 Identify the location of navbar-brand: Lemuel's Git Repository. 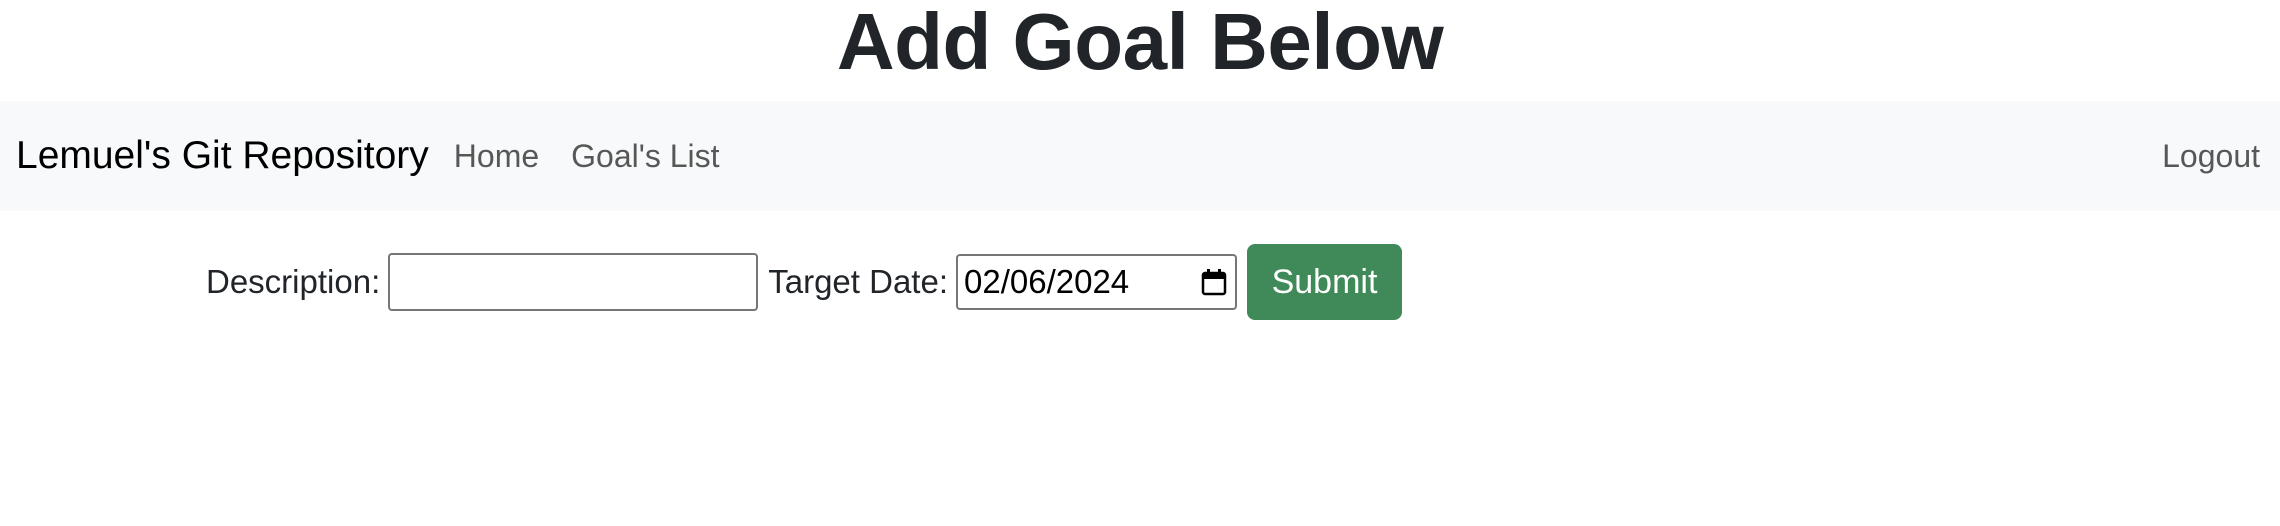
(222, 156).